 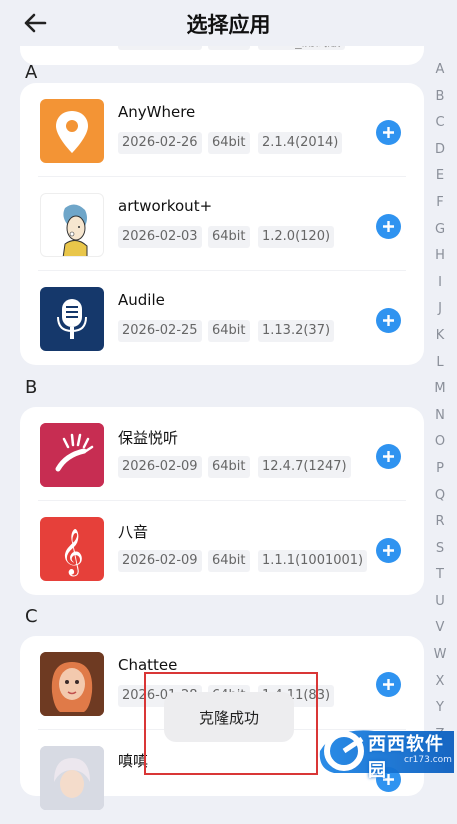 I want to click on list-item: 𝄞 八音 2026-02-09 64bit 1.1.1(1001001), so click(x=222, y=548).